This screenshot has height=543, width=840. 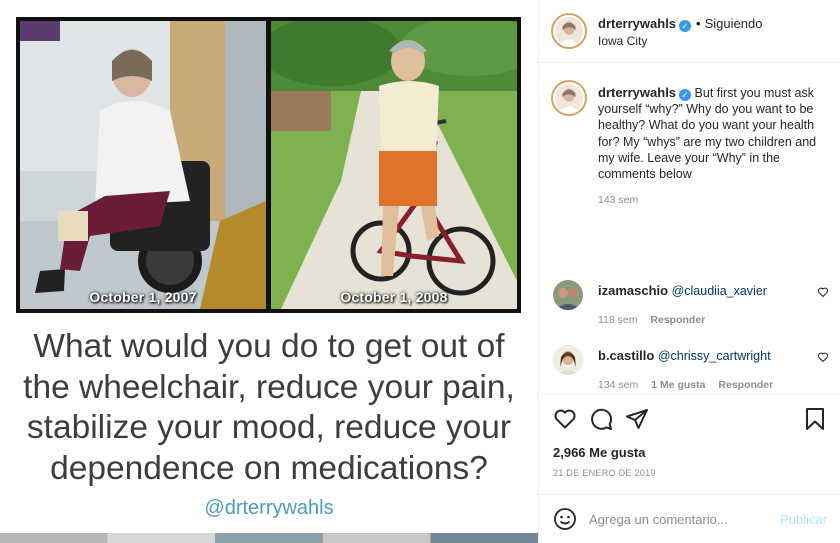 I want to click on comment-likes-count: 1 Me gusta, so click(x=678, y=385).